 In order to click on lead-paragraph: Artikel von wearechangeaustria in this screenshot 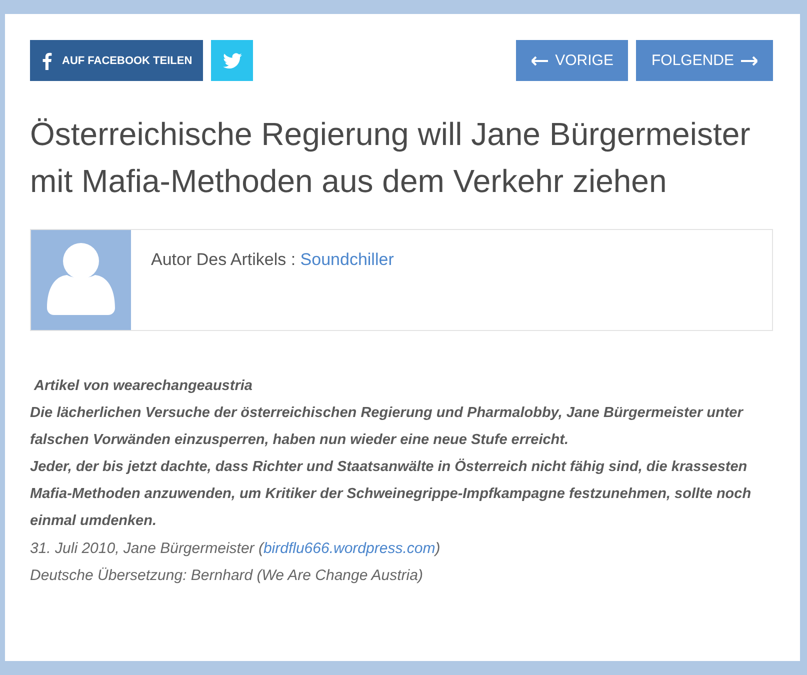, I will do `click(143, 386)`.